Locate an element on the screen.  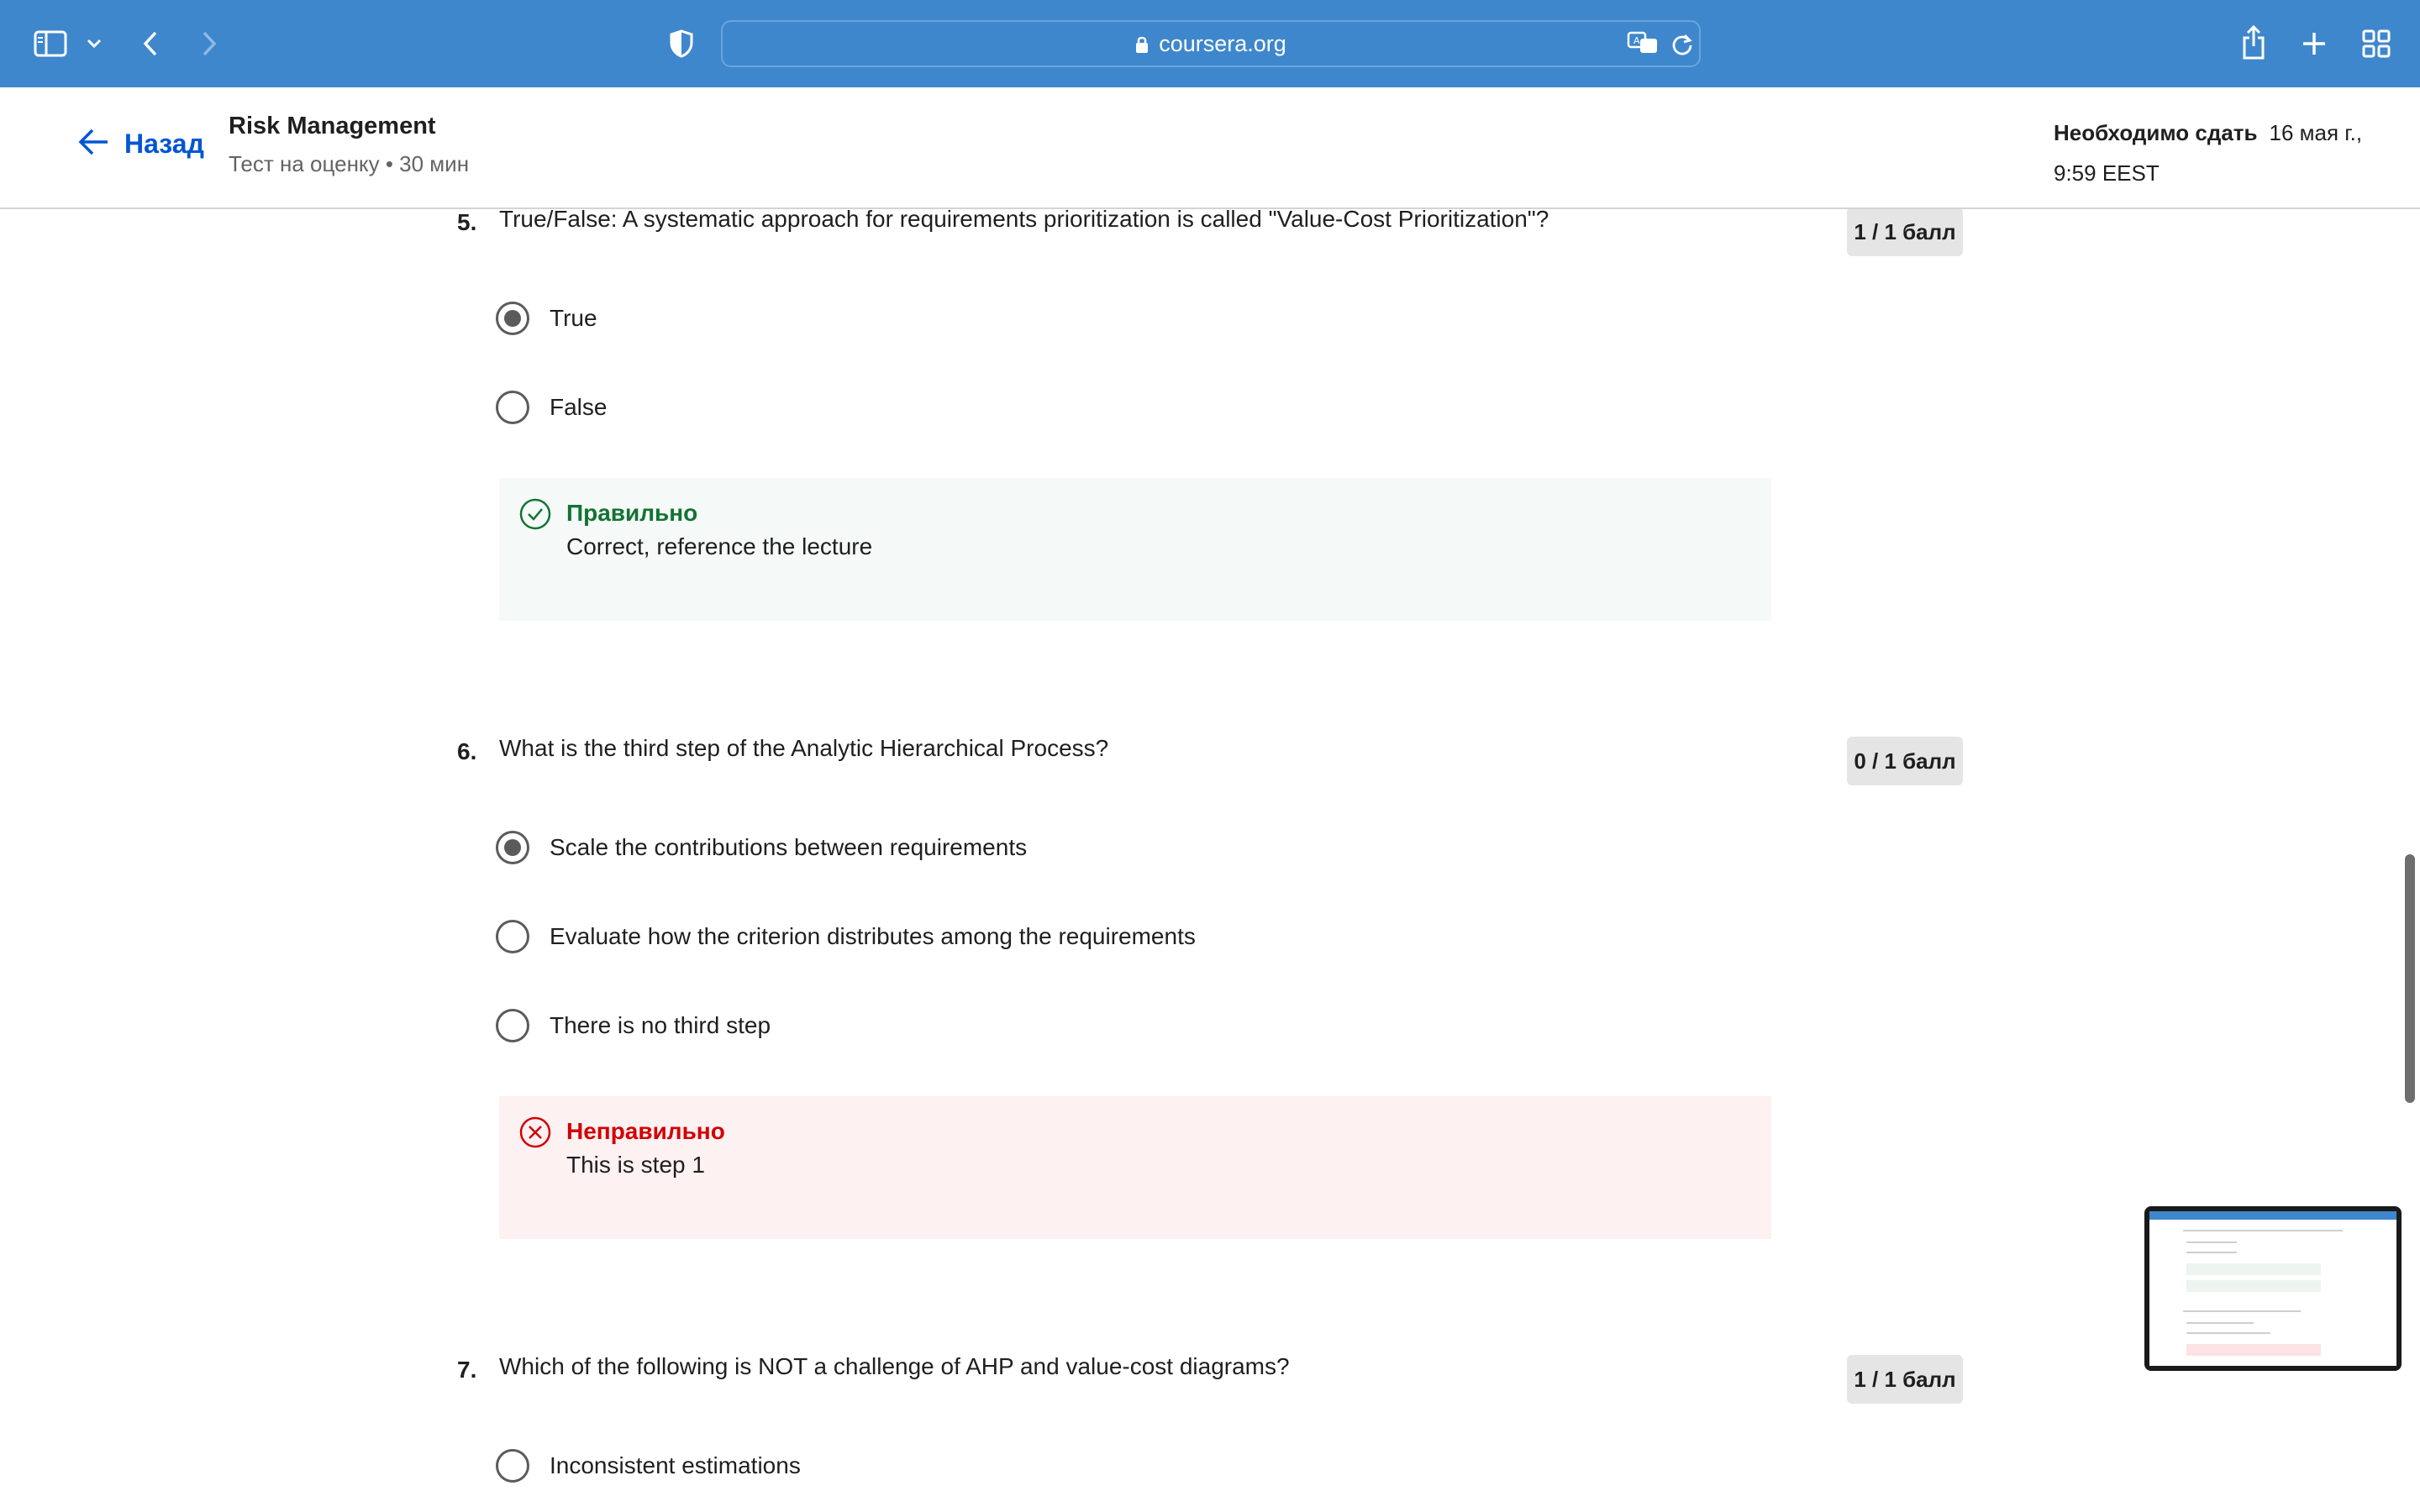
option-inconsistent-estimations: Inconsistent estimations is located at coordinates (648, 1466).